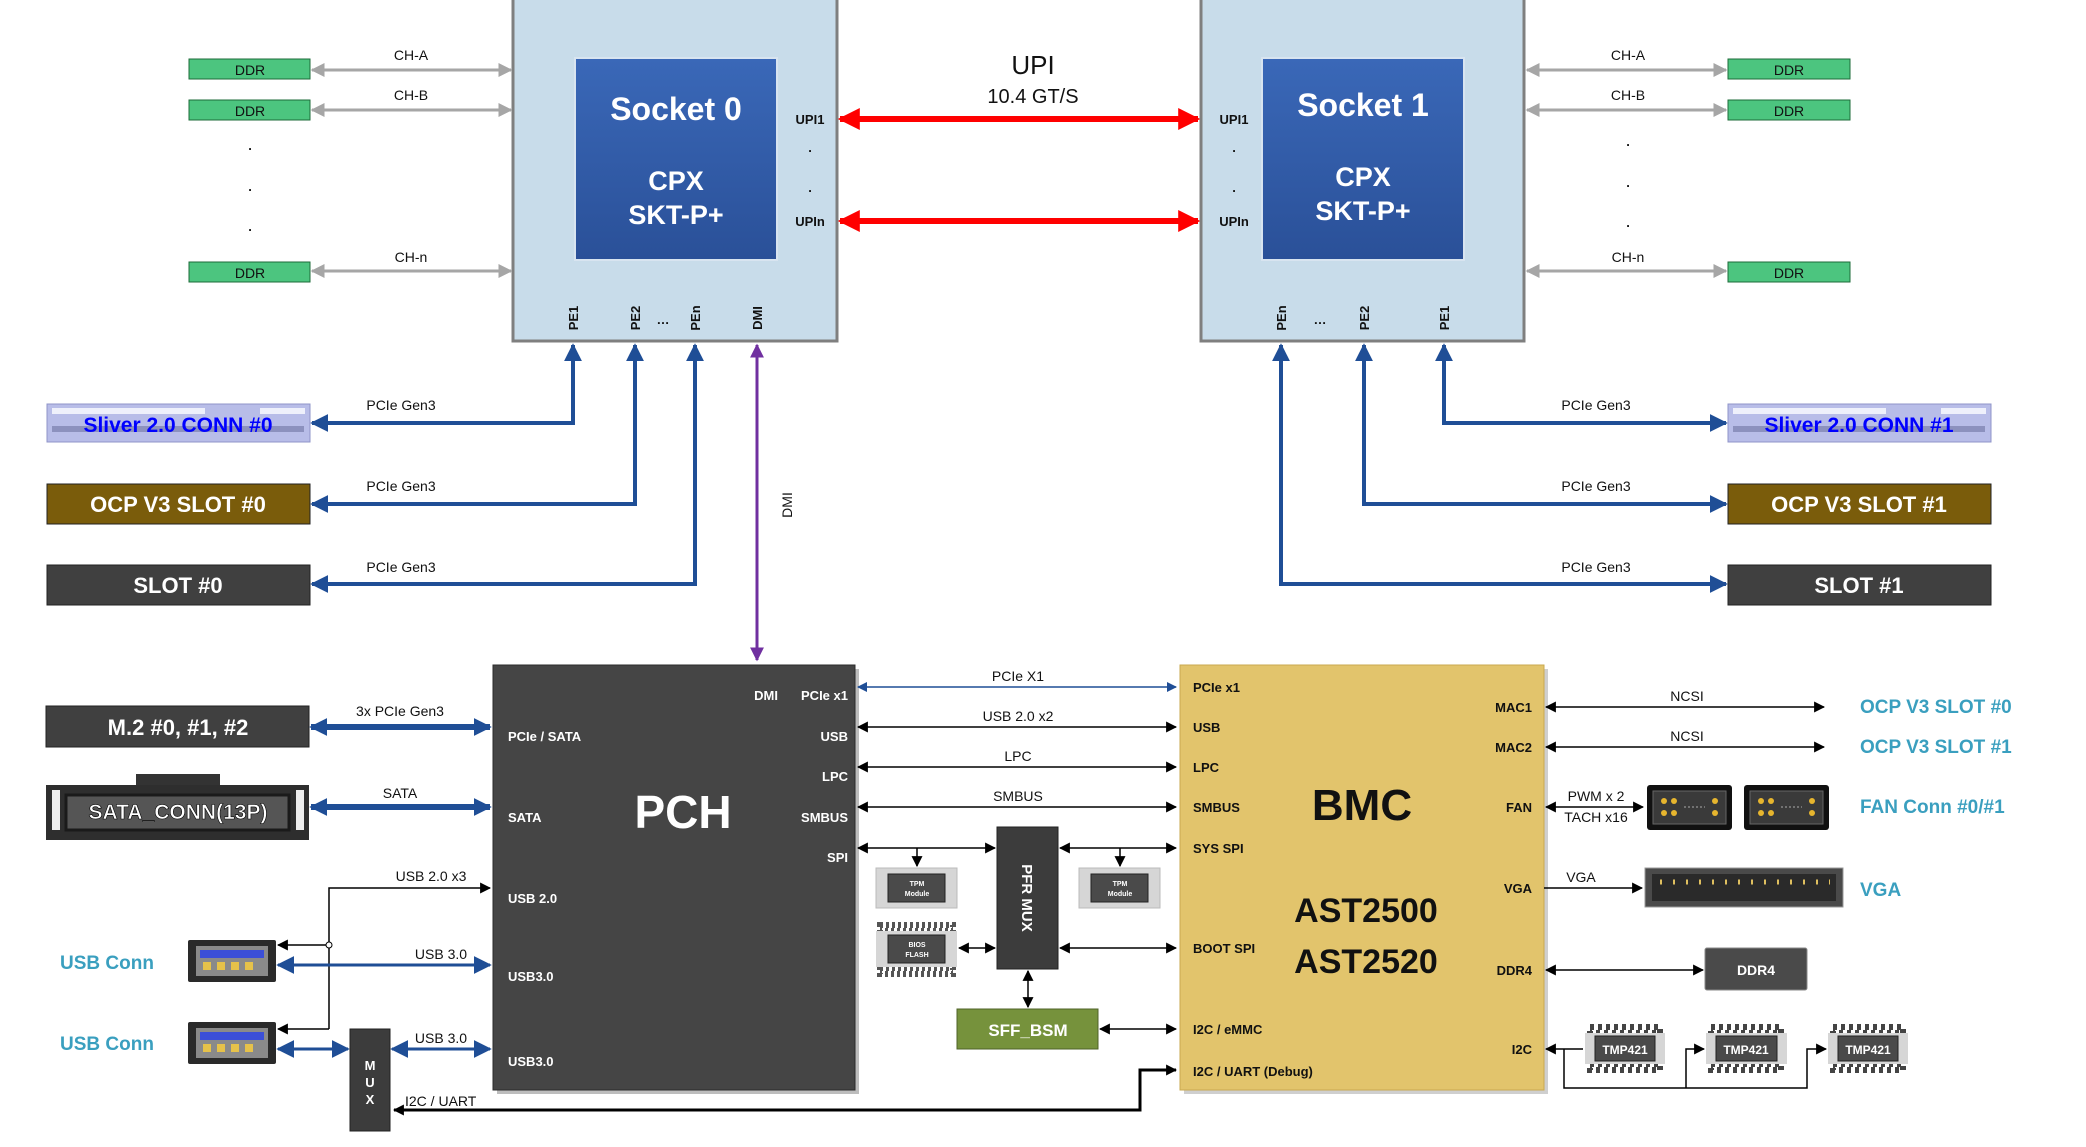  I want to click on bmc-ddr4: DDR4, so click(1756, 969).